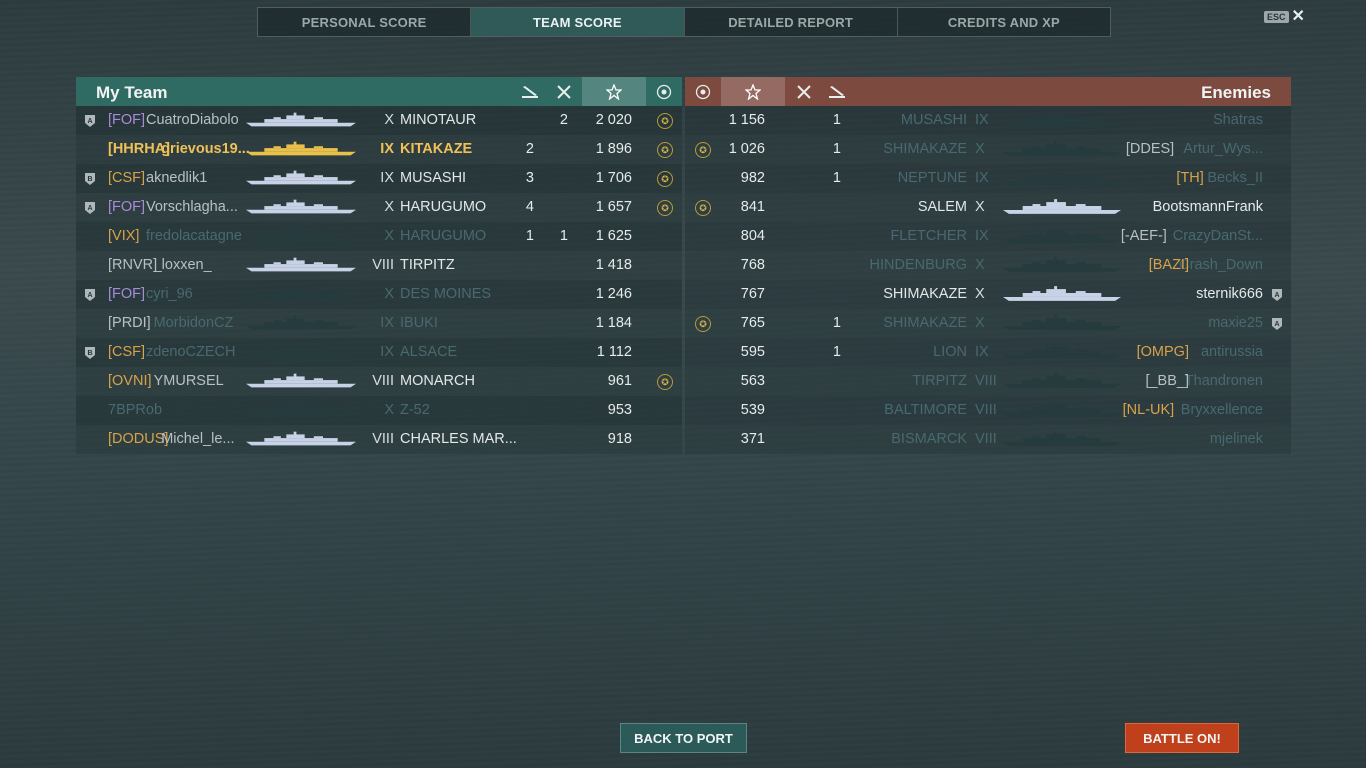 The height and width of the screenshot is (768, 1366). What do you see at coordinates (683, 738) in the screenshot?
I see `back-to-port-button: BACK TO PORT` at bounding box center [683, 738].